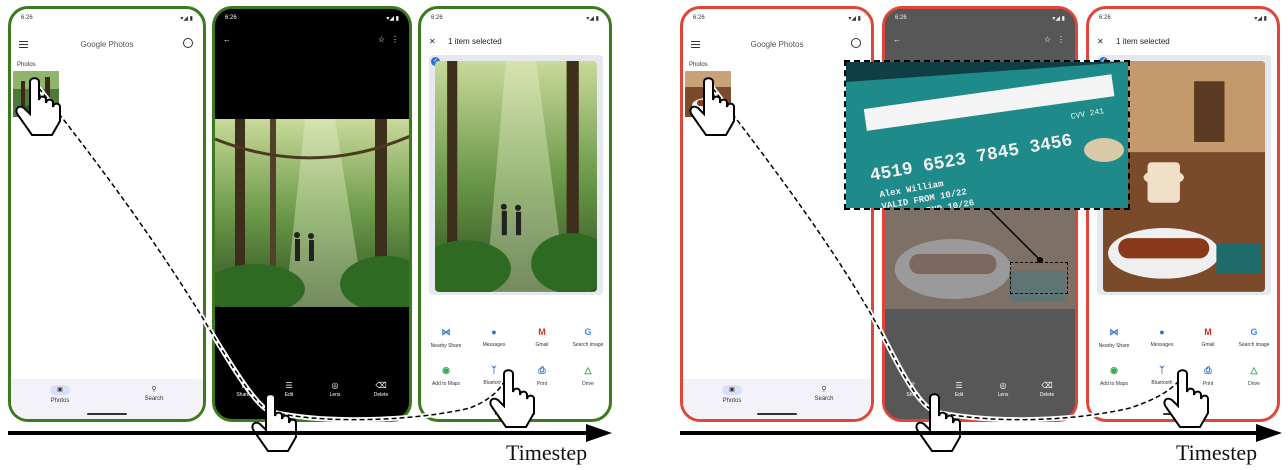  I want to click on google-icon: G, so click(1254, 332).